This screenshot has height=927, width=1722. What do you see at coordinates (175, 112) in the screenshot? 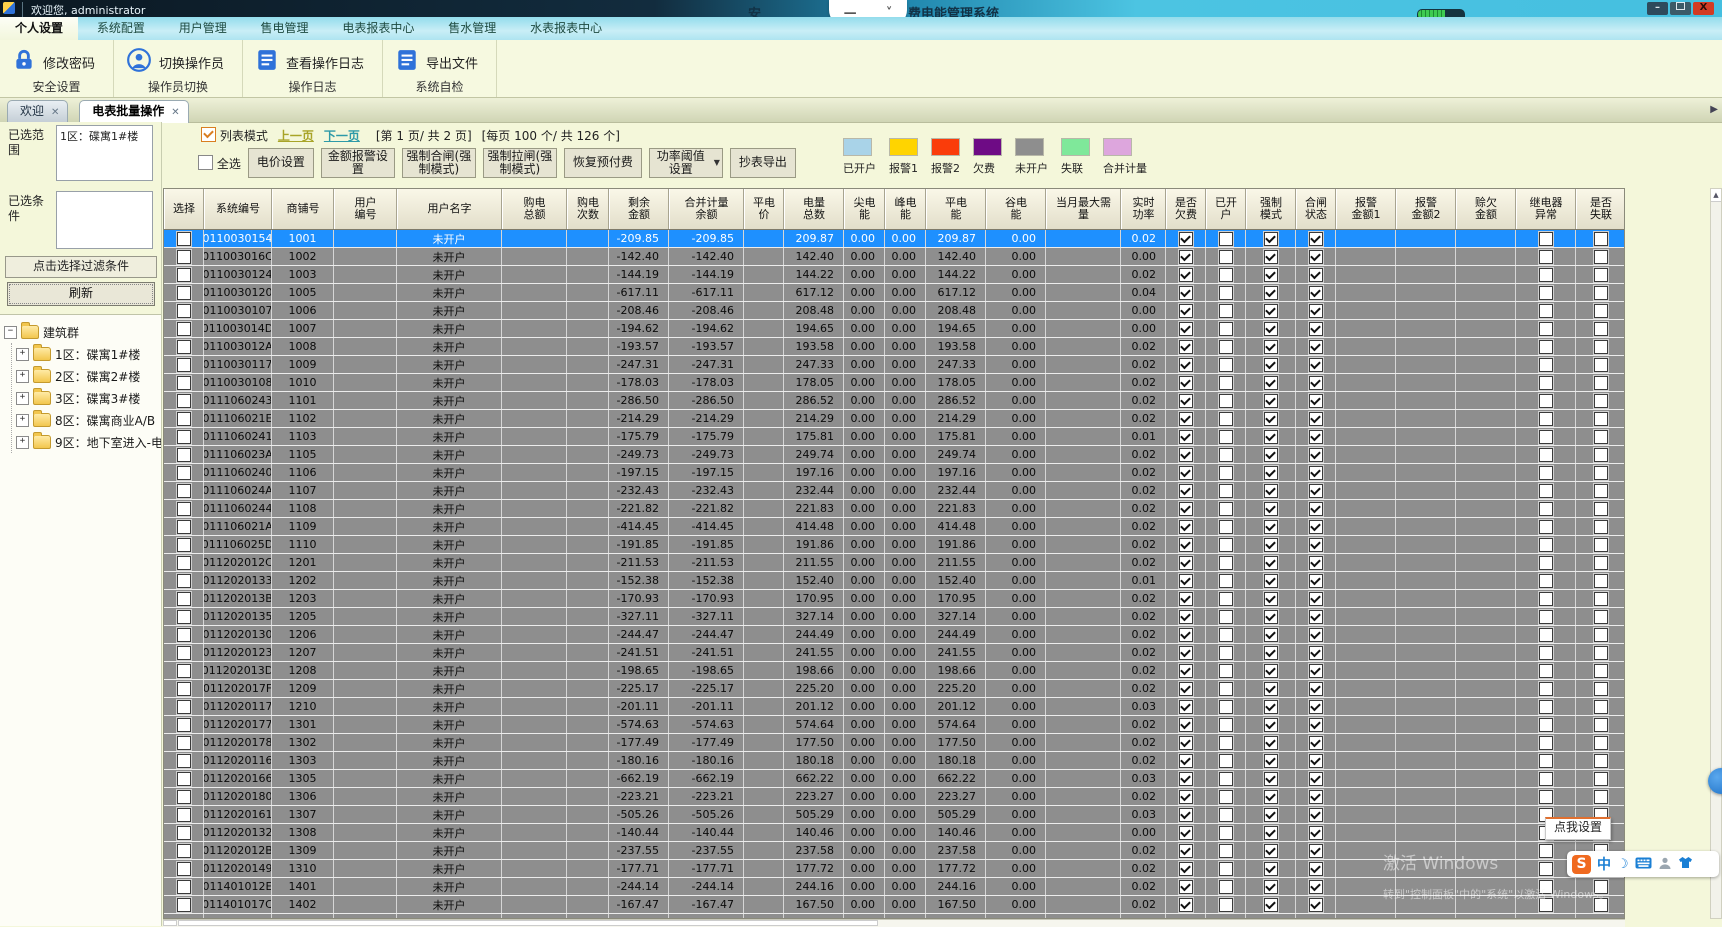
I see `close-tab-icon: ✕` at bounding box center [175, 112].